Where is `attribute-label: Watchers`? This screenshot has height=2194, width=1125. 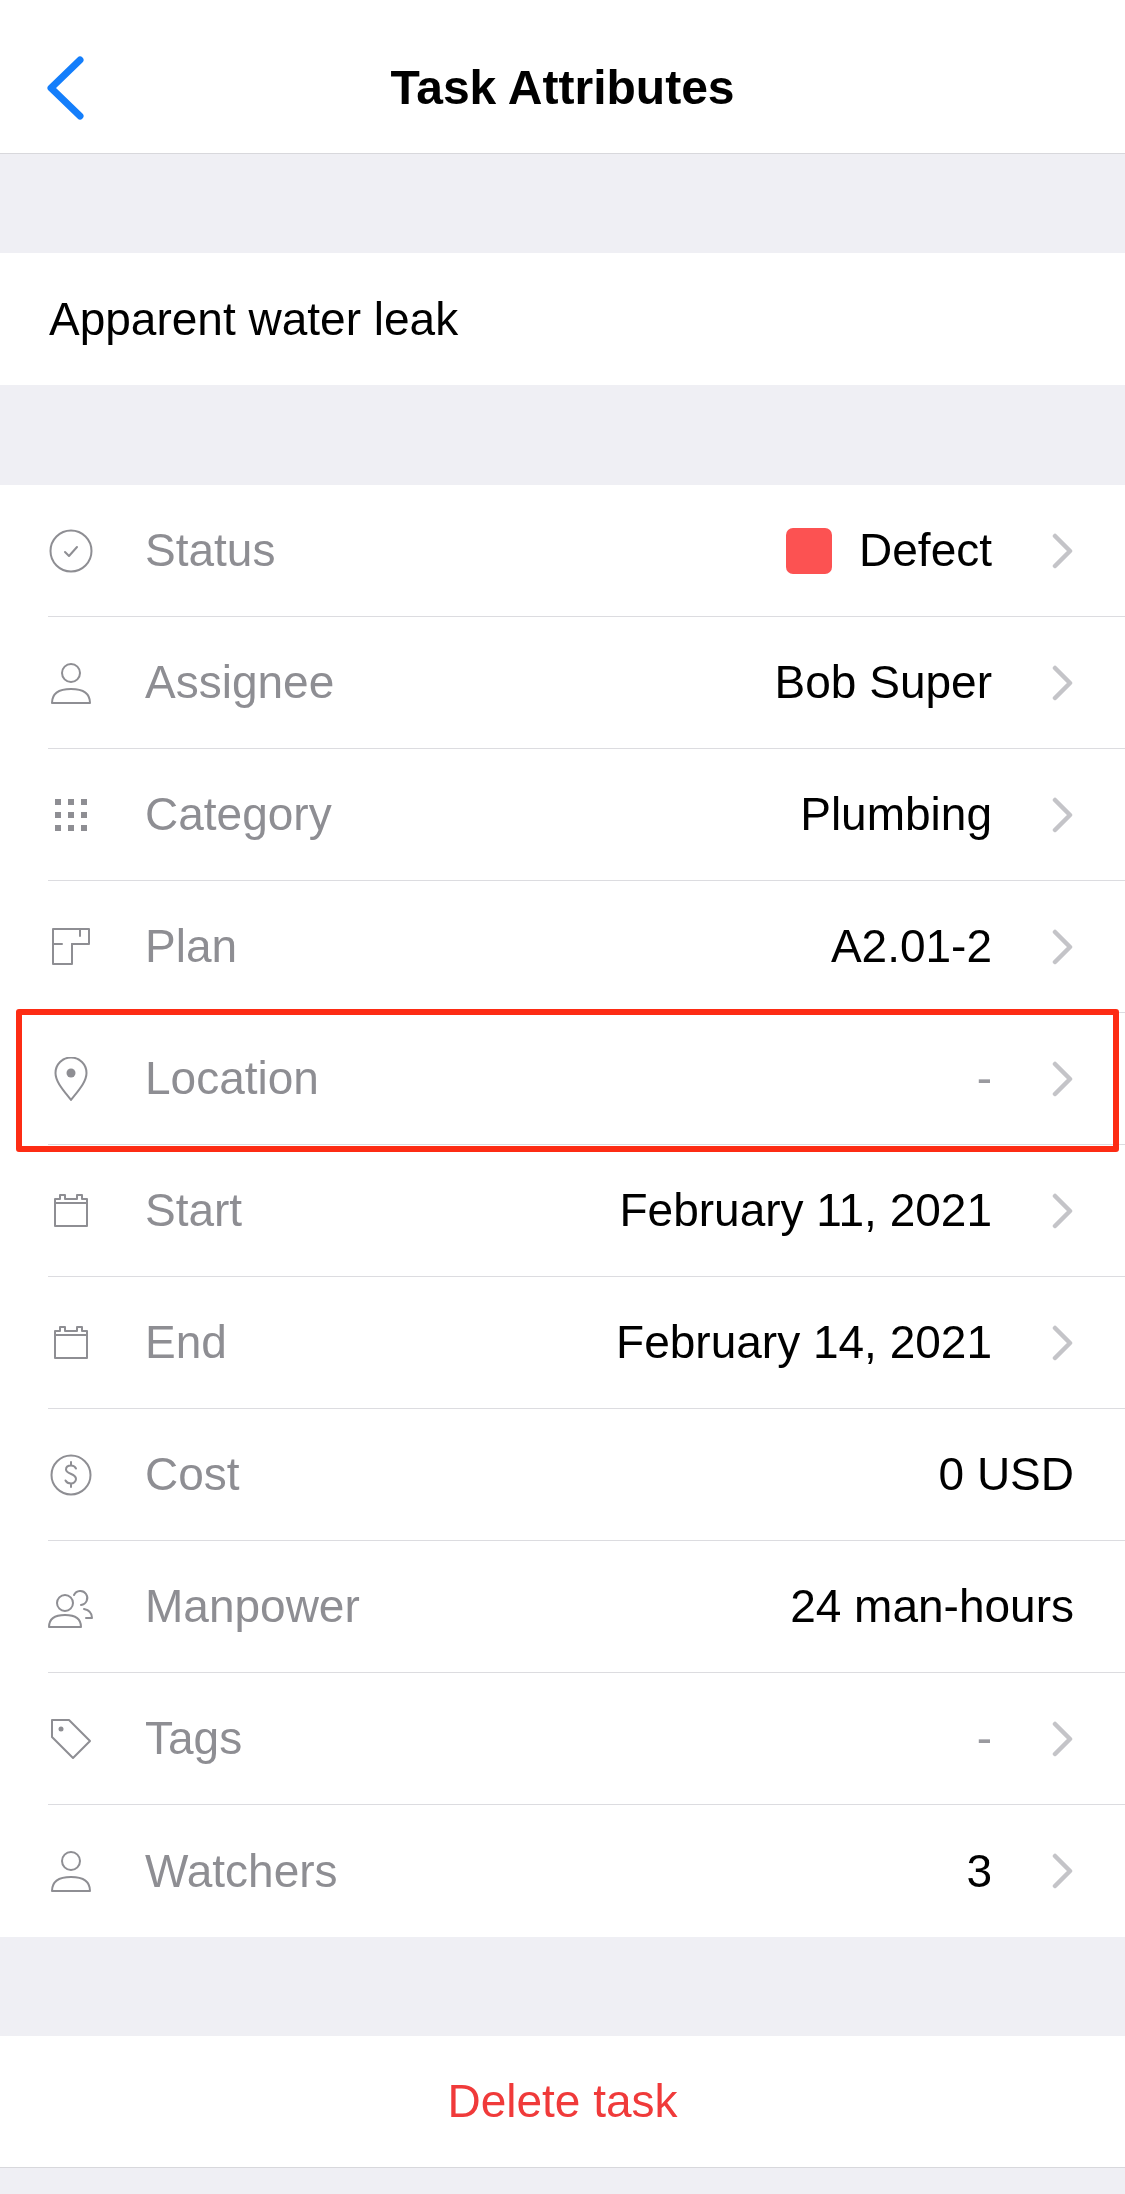
attribute-label: Watchers is located at coordinates (241, 1871).